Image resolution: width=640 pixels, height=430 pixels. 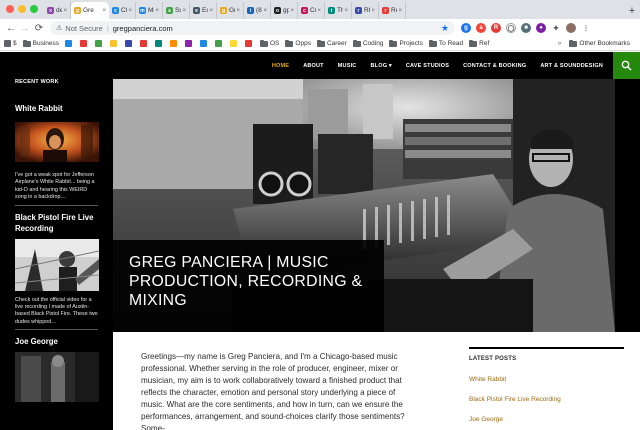 What do you see at coordinates (252, 28) in the screenshot?
I see `address-bar: ⚠ Not Secure | gregpanciera.com ★` at bounding box center [252, 28].